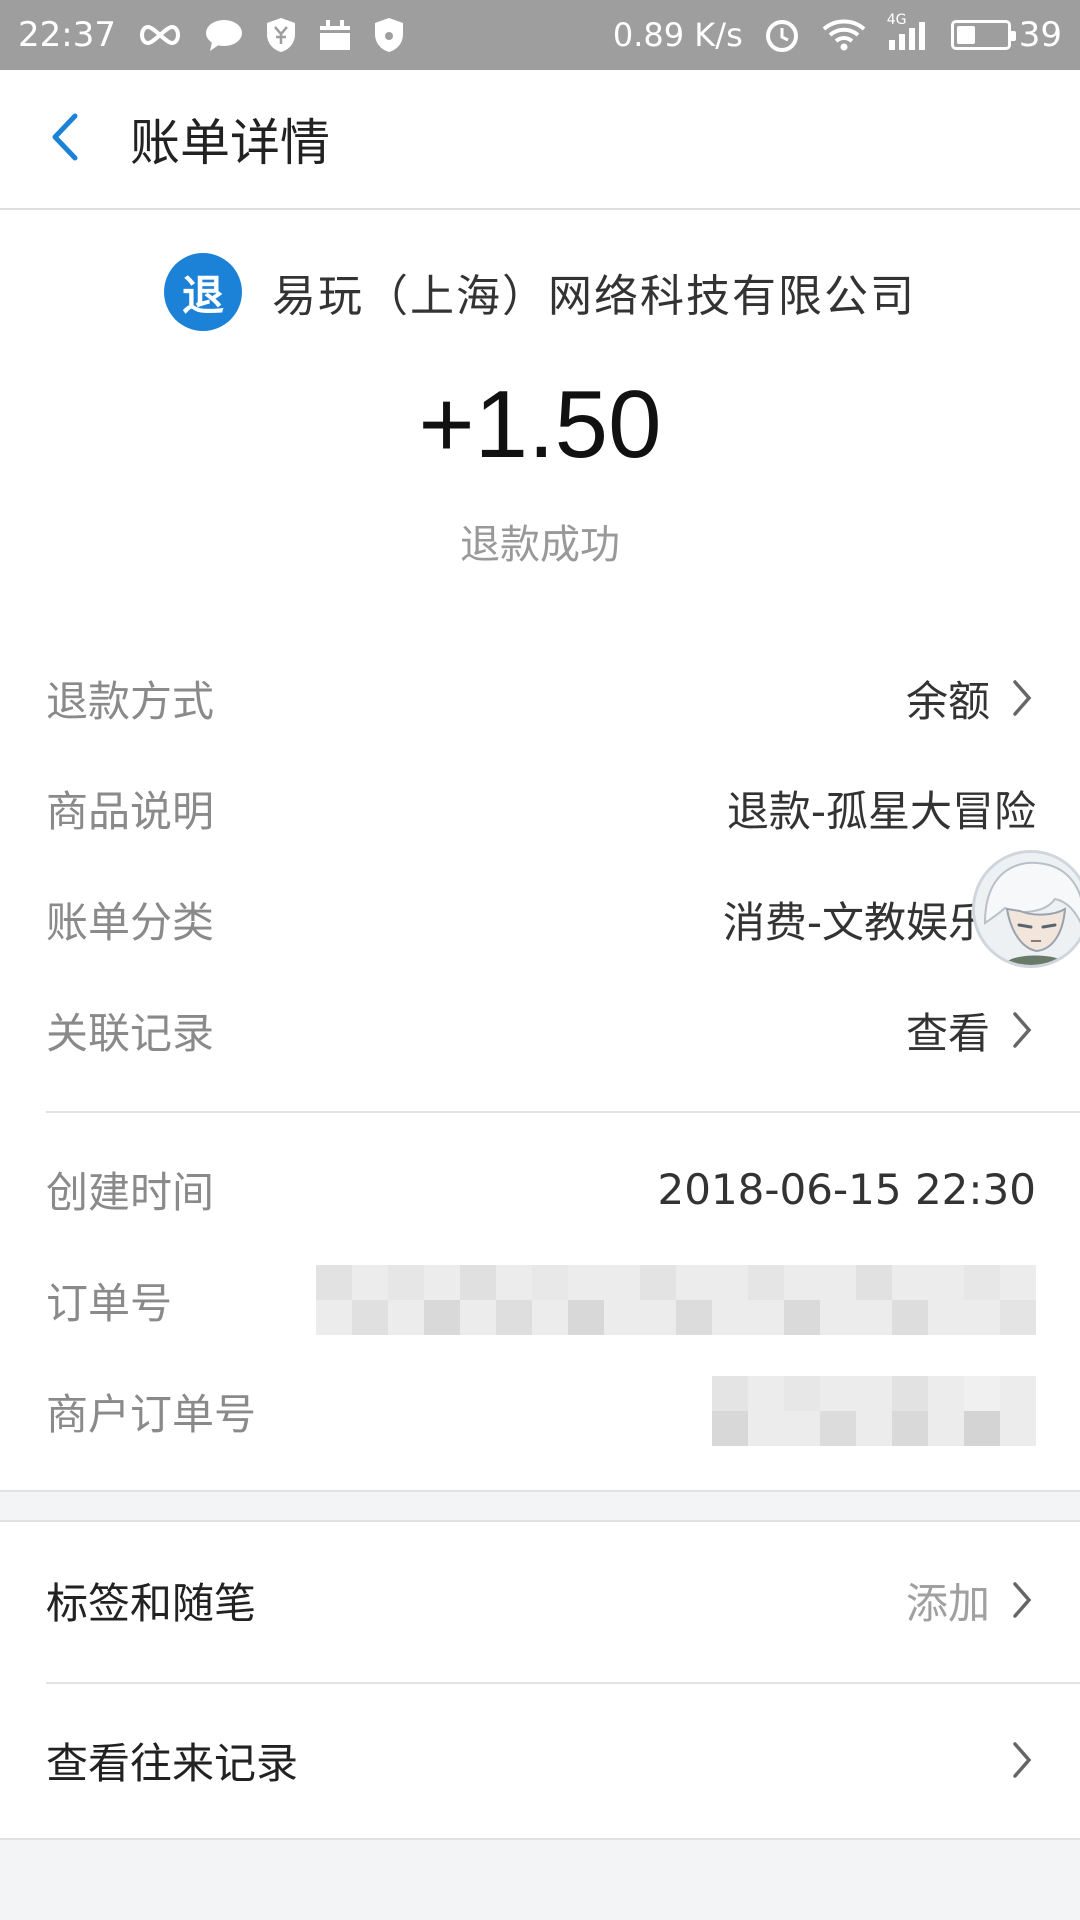  Describe the element at coordinates (856, 922) in the screenshot. I see `category-value: 消费-文教娱乐` at that location.